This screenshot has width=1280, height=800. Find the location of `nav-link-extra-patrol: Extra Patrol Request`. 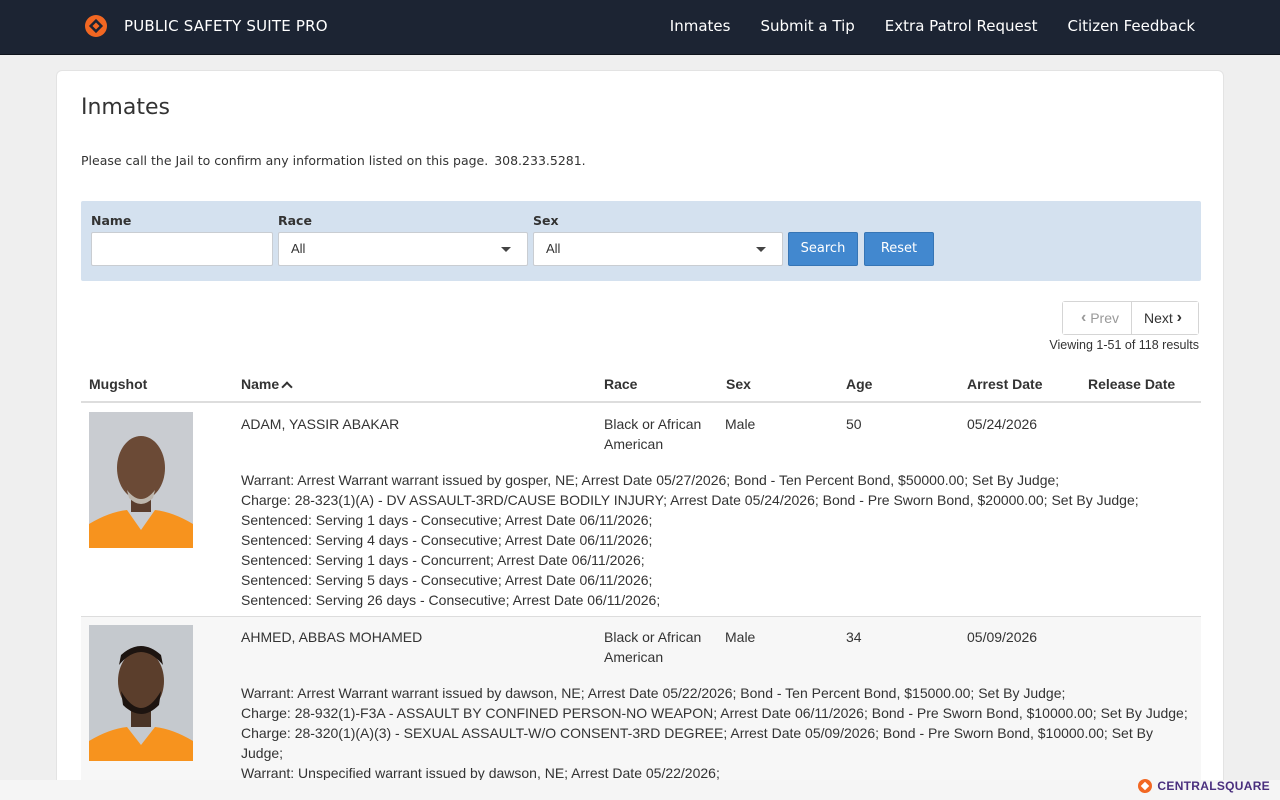

nav-link-extra-patrol: Extra Patrol Request is located at coordinates (961, 26).